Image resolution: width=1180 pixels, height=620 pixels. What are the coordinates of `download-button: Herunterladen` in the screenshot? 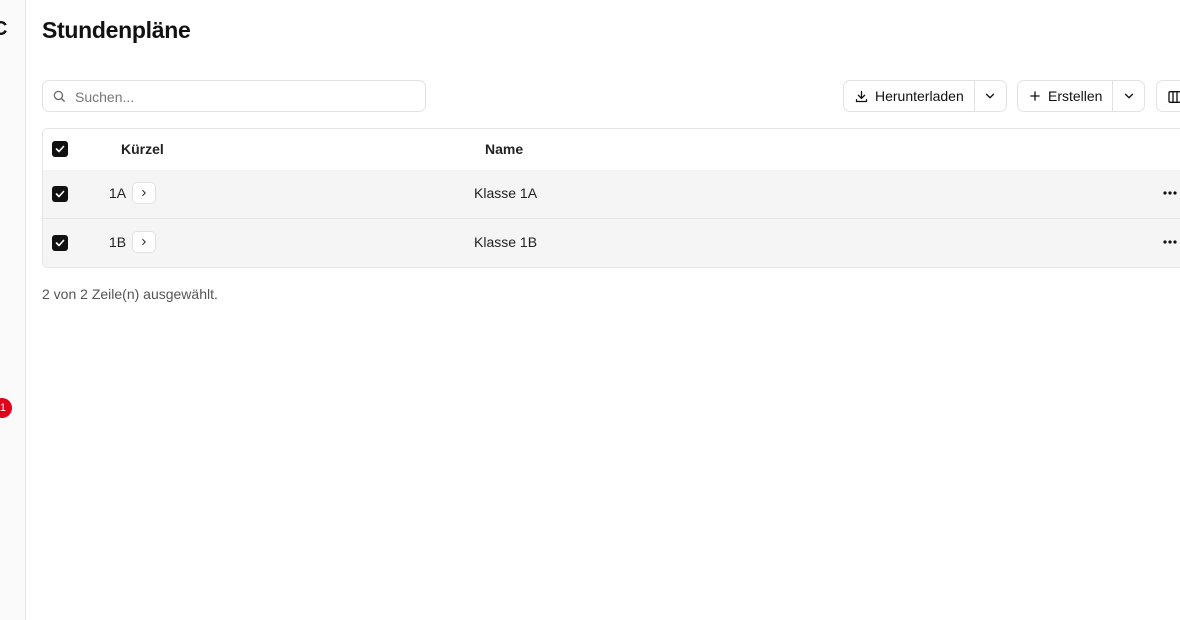 It's located at (909, 96).